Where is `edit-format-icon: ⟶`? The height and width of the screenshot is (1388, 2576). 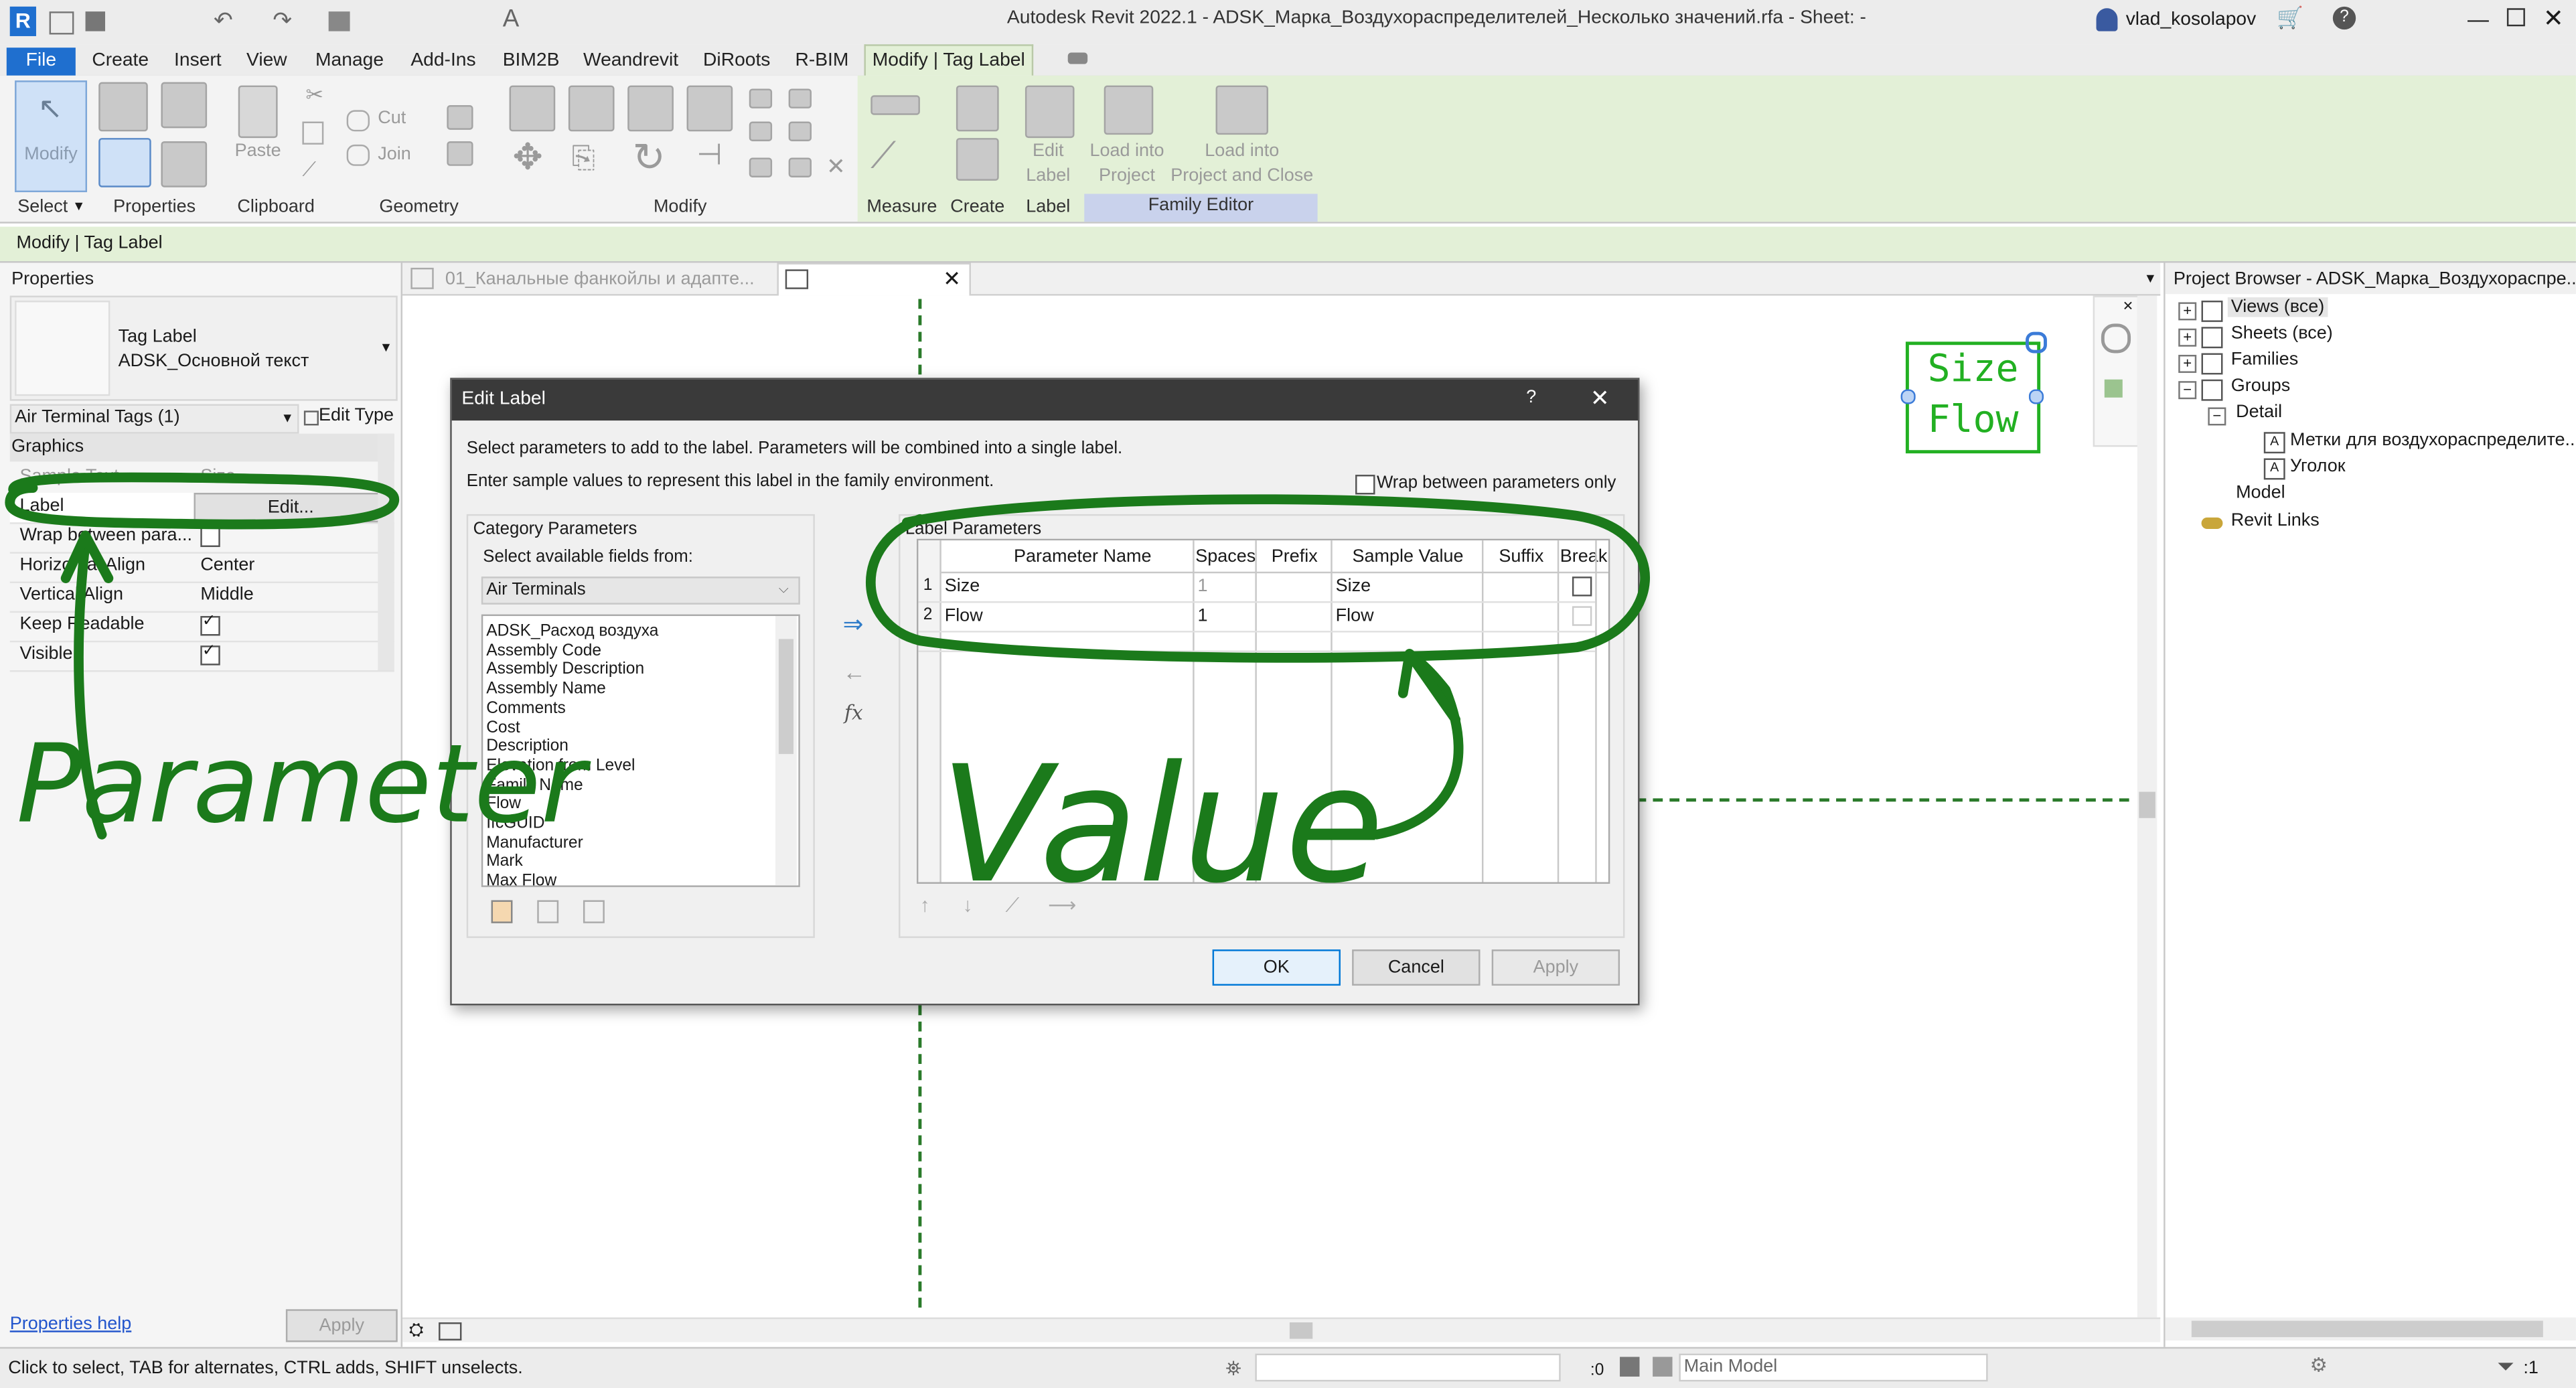
edit-format-icon: ⟶ is located at coordinates (1062, 905).